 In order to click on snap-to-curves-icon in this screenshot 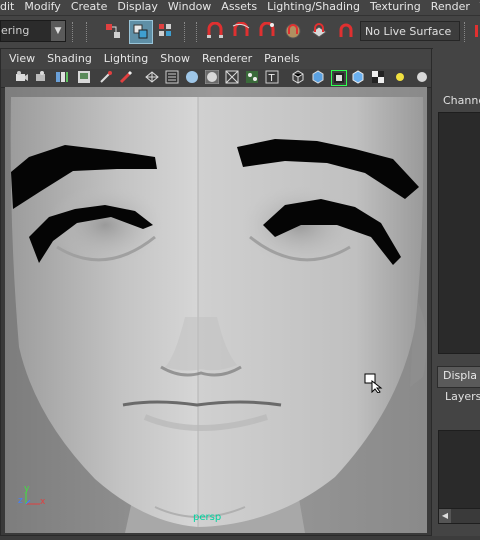, I will do `click(241, 31)`.